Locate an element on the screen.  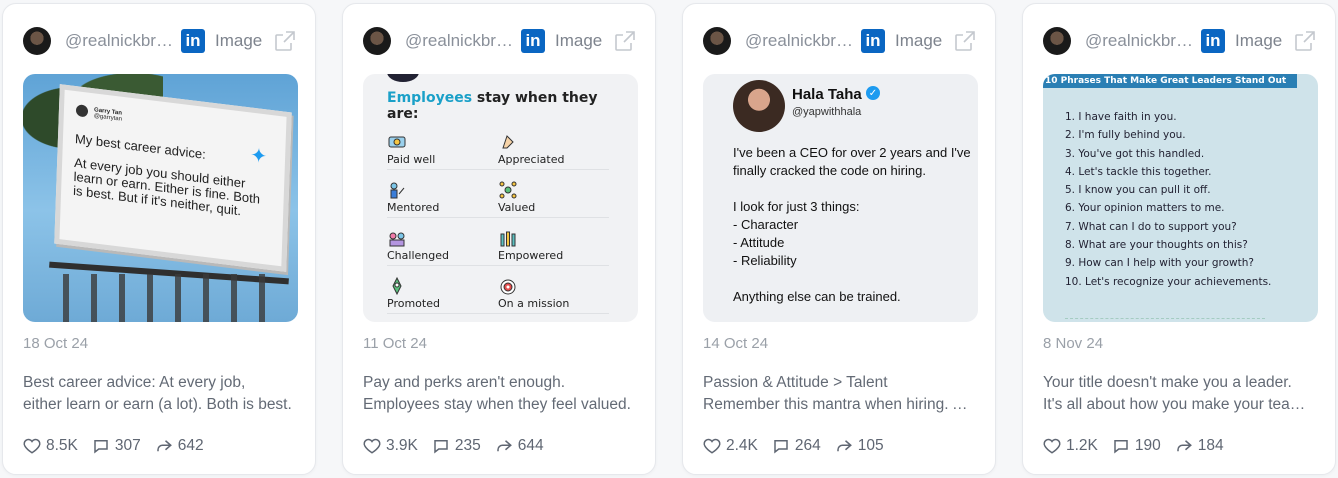
twitter-bird-icon: ✦ is located at coordinates (258, 156).